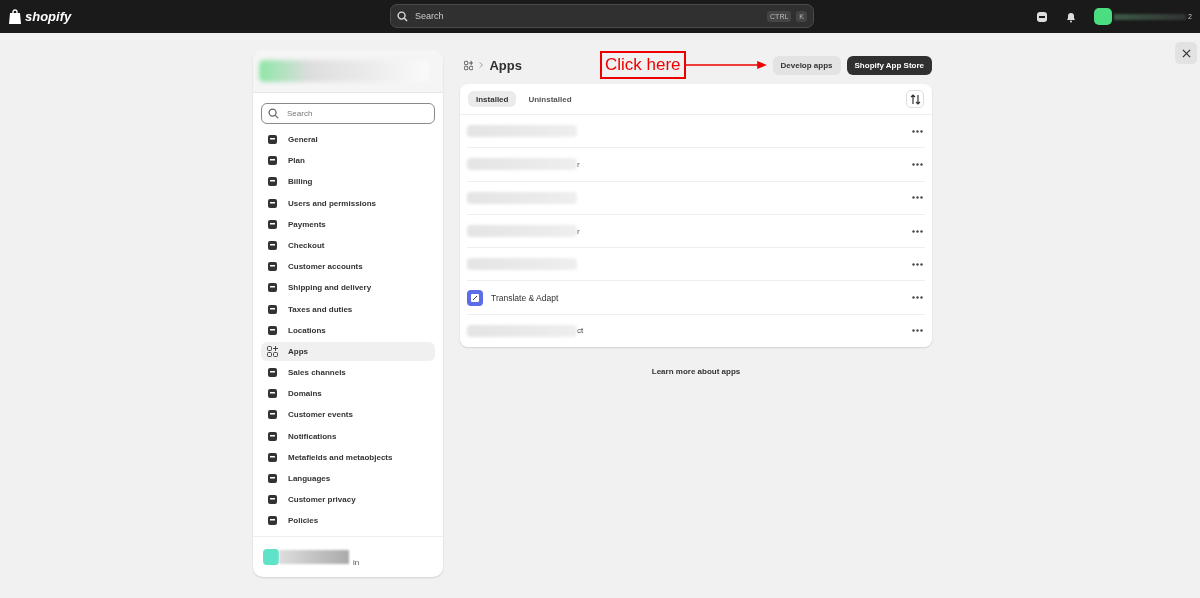  I want to click on logo-text: shopify, so click(48, 16).